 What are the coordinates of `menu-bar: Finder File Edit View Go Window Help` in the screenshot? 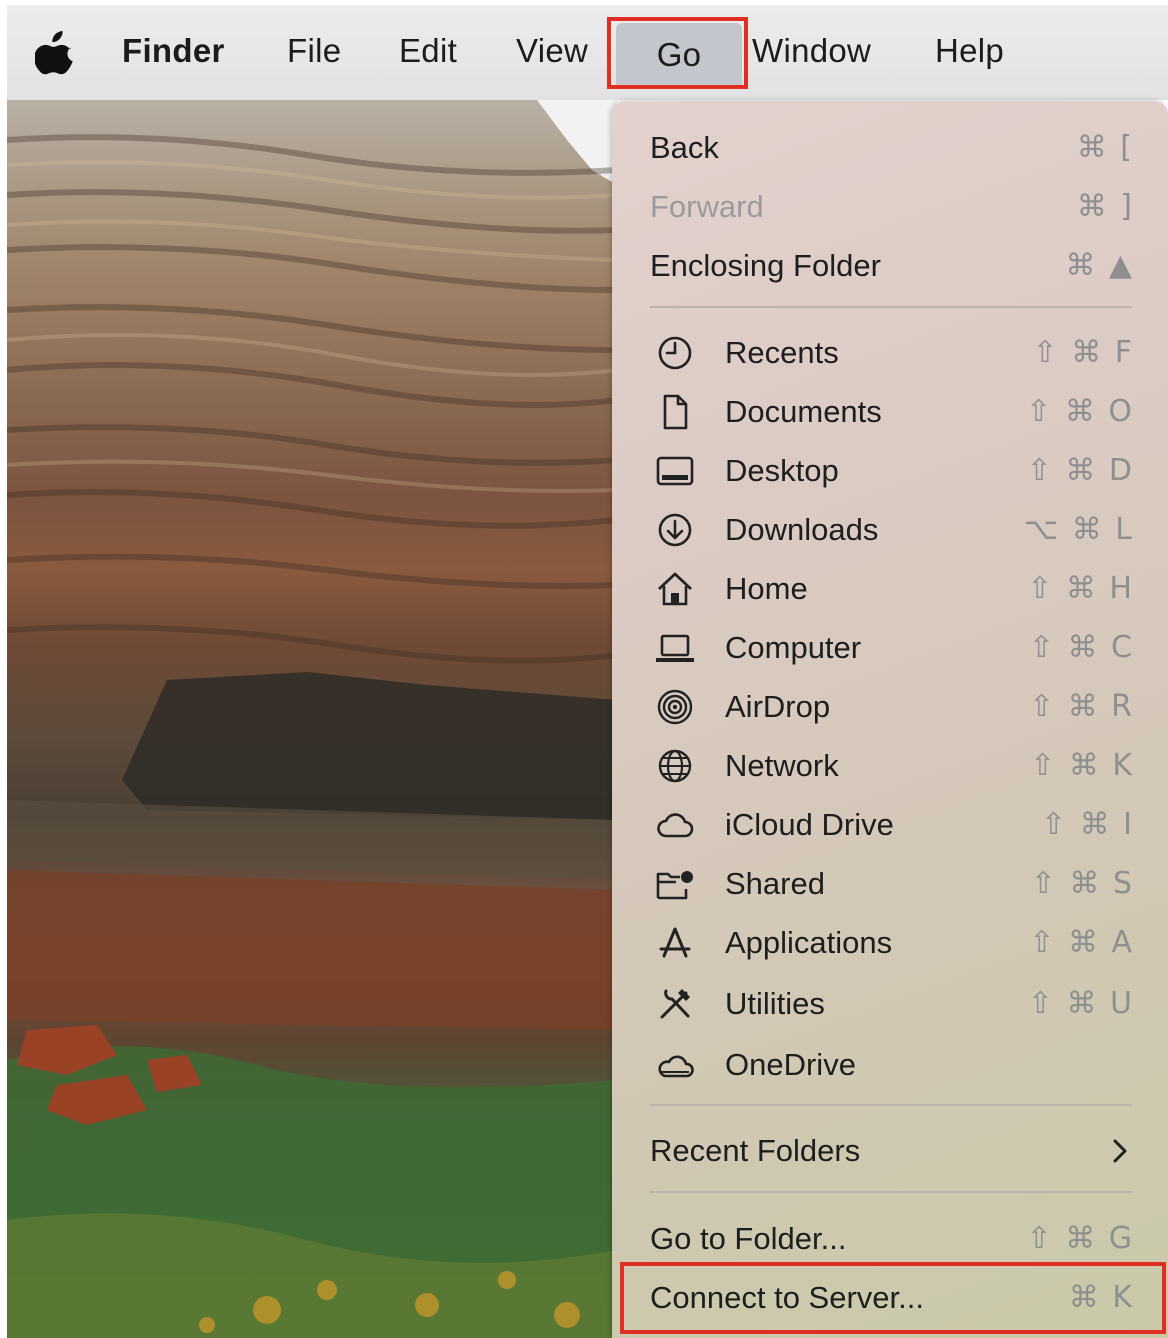 It's located at (587, 52).